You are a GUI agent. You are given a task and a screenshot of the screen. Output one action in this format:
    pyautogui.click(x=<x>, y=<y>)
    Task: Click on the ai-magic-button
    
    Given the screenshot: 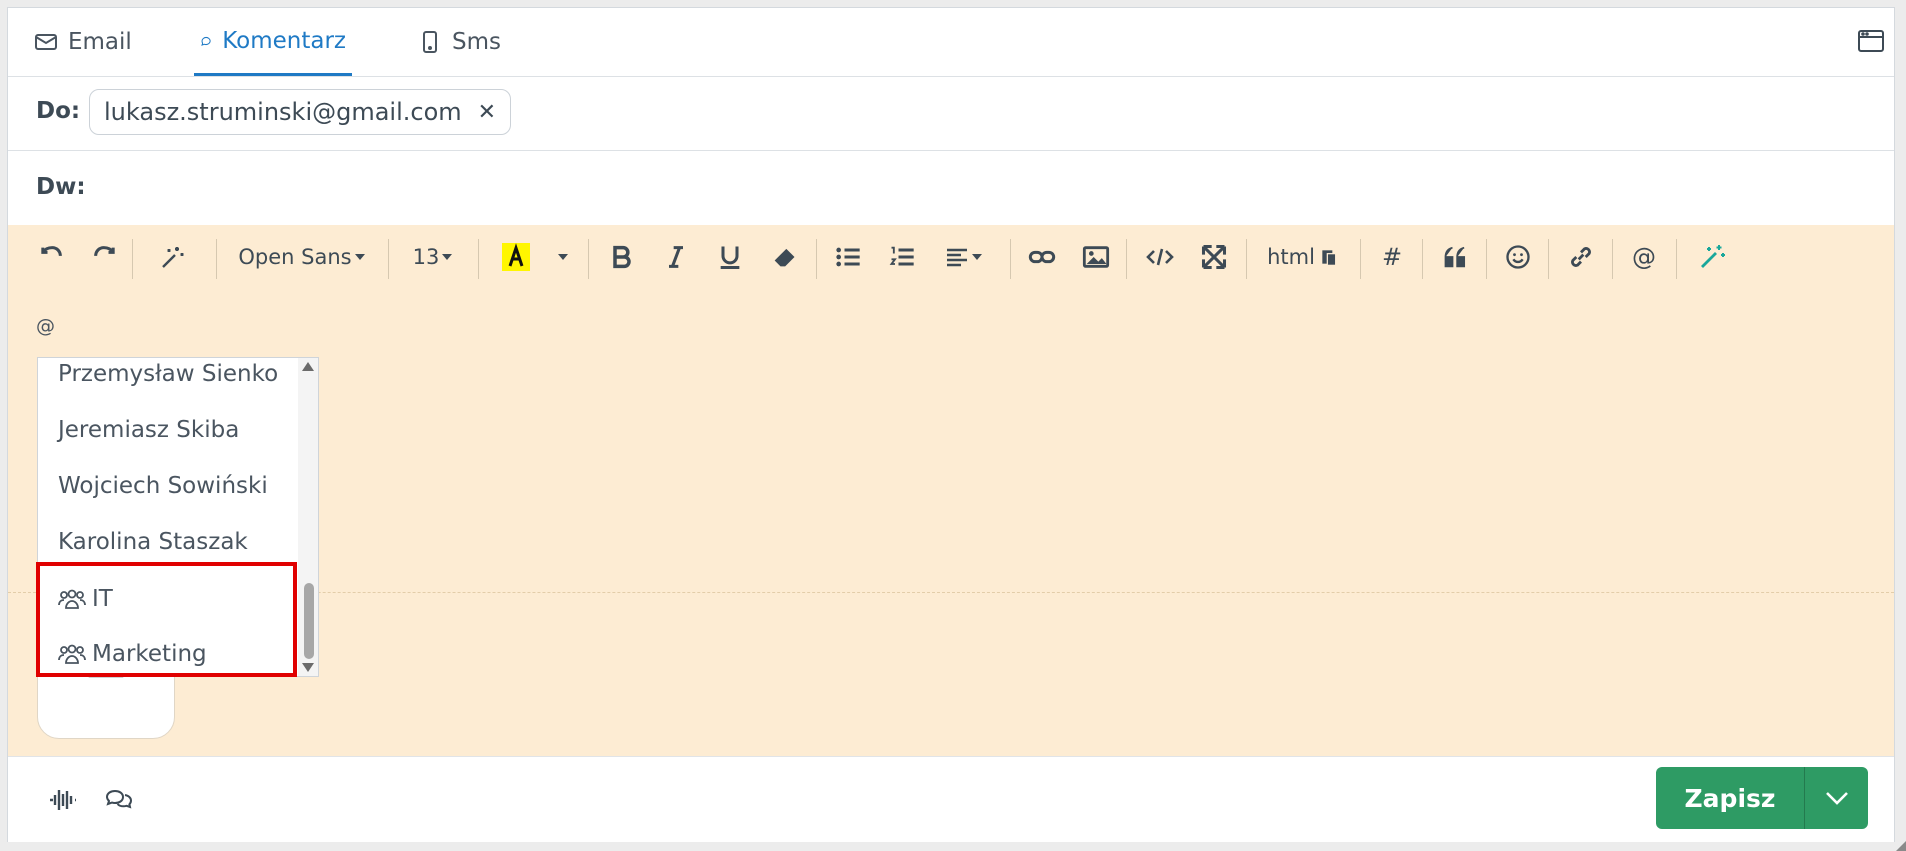 What is the action you would take?
    pyautogui.click(x=1712, y=257)
    